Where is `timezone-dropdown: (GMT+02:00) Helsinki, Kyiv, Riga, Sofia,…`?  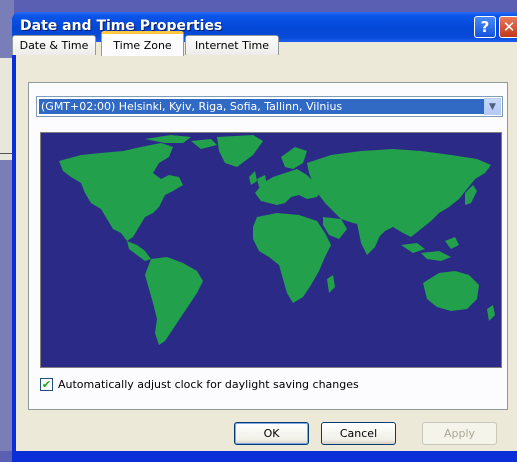 timezone-dropdown: (GMT+02:00) Helsinki, Kyiv, Riga, Sofia,… is located at coordinates (269, 106).